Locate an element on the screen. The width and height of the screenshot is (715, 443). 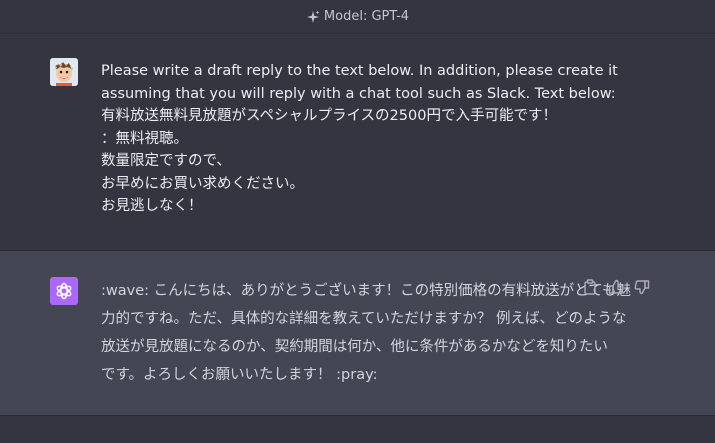
assistant-message-line: 放送が見放題になるのか、契約期間は何か、他に条件があるかなどを知りたい is located at coordinates (354, 347).